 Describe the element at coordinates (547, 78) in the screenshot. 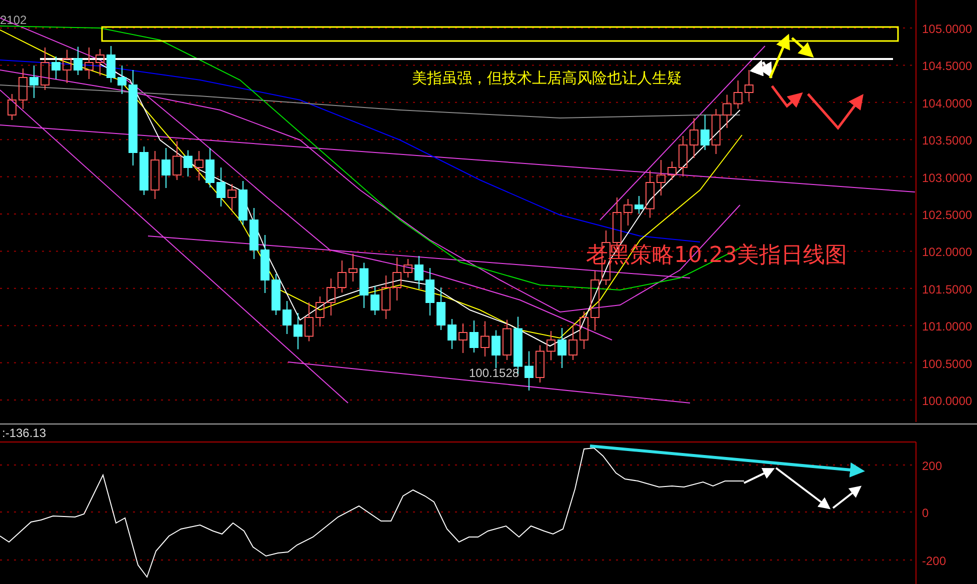

I see `chart-annotation: 美指虽强，但技术上居高风险也让人生疑` at that location.